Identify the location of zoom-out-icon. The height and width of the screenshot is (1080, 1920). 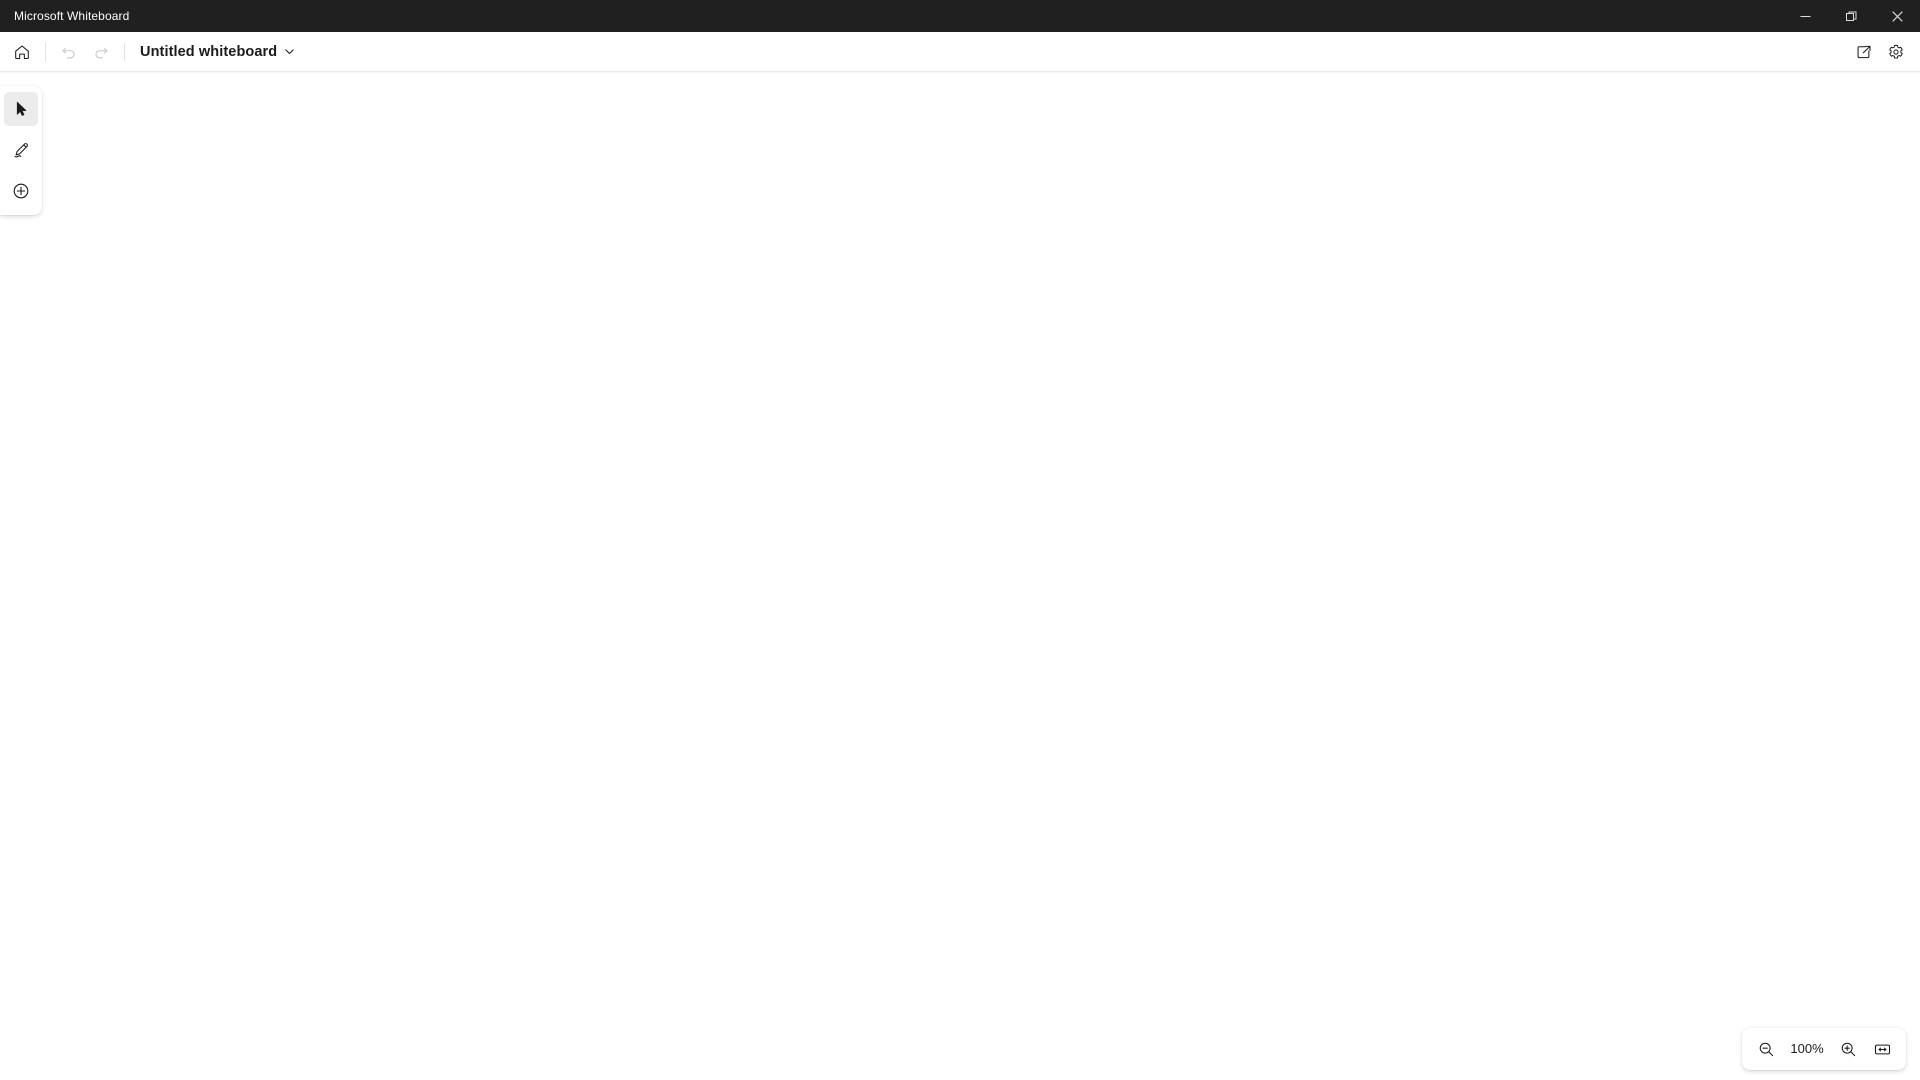
(1766, 1049).